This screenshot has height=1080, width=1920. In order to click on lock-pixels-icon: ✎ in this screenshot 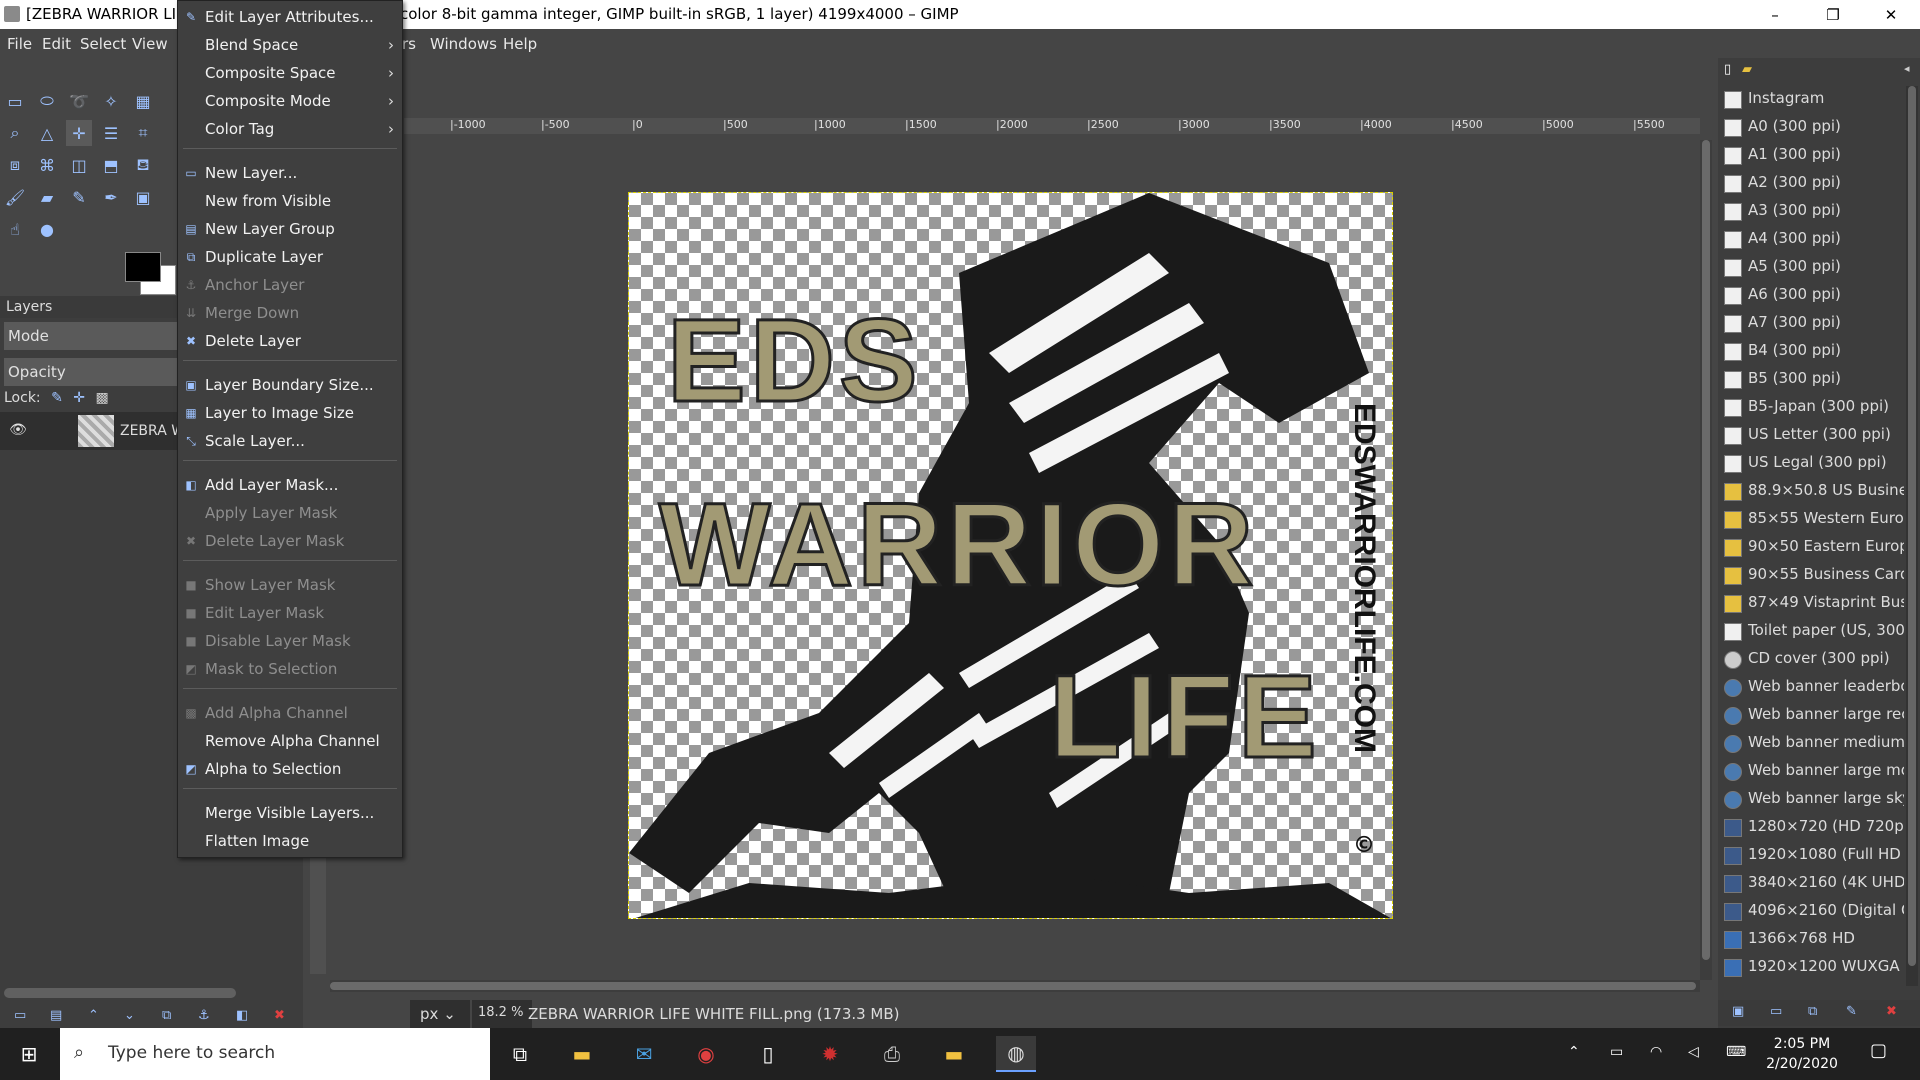, I will do `click(57, 398)`.